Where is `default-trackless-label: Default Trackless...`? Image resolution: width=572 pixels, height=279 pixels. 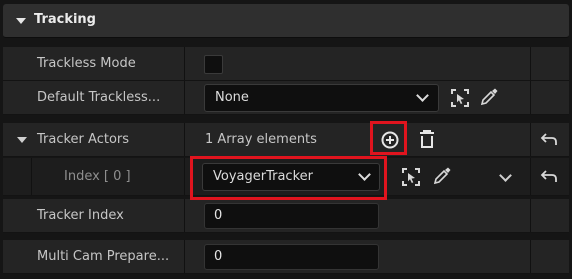 default-trackless-label: Default Trackless... is located at coordinates (99, 97).